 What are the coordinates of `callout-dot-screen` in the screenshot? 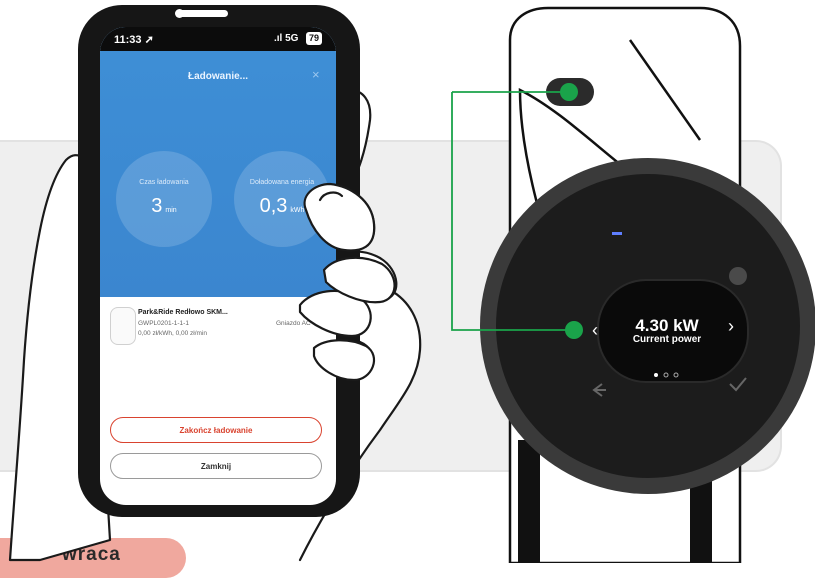 It's located at (574, 330).